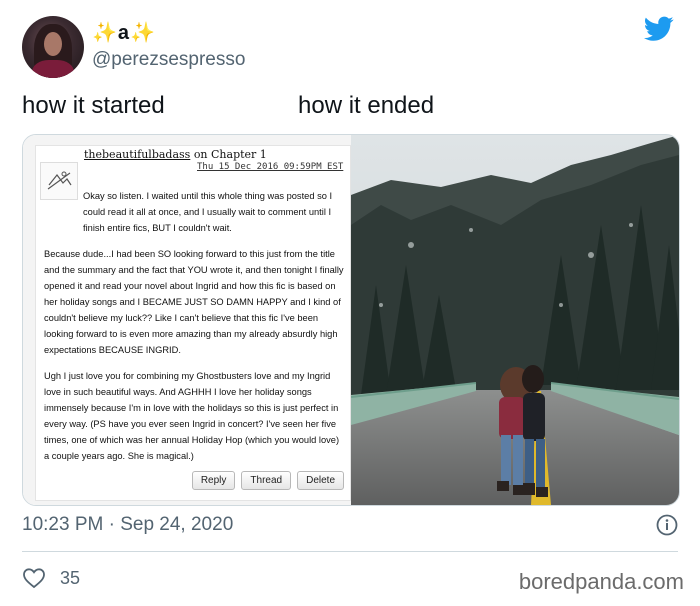 The height and width of the screenshot is (606, 700). What do you see at coordinates (270, 167) in the screenshot?
I see `comment-date: Thu 15 Dec 2016 09:59PM EST` at bounding box center [270, 167].